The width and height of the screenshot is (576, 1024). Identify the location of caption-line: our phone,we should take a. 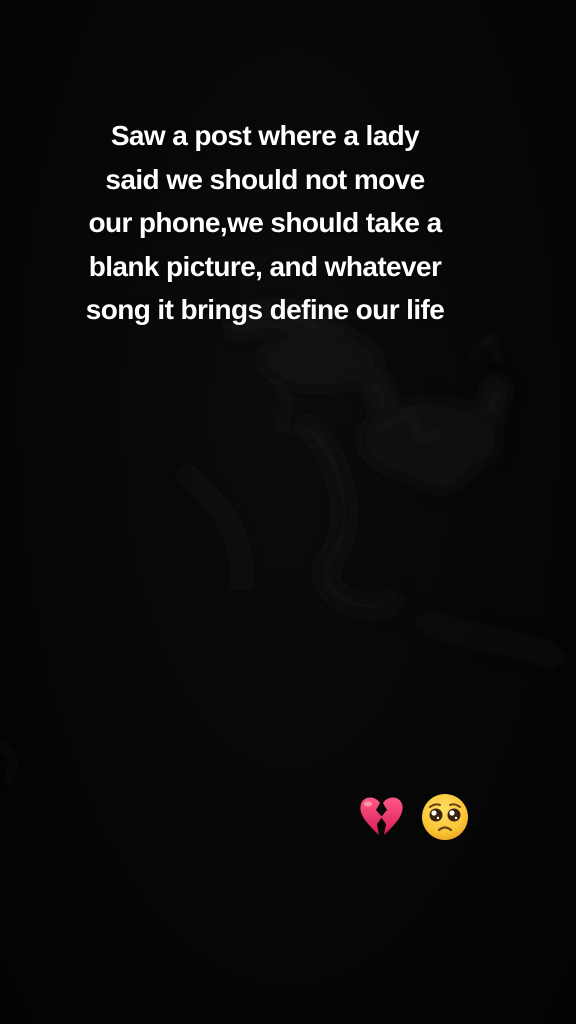
(265, 222).